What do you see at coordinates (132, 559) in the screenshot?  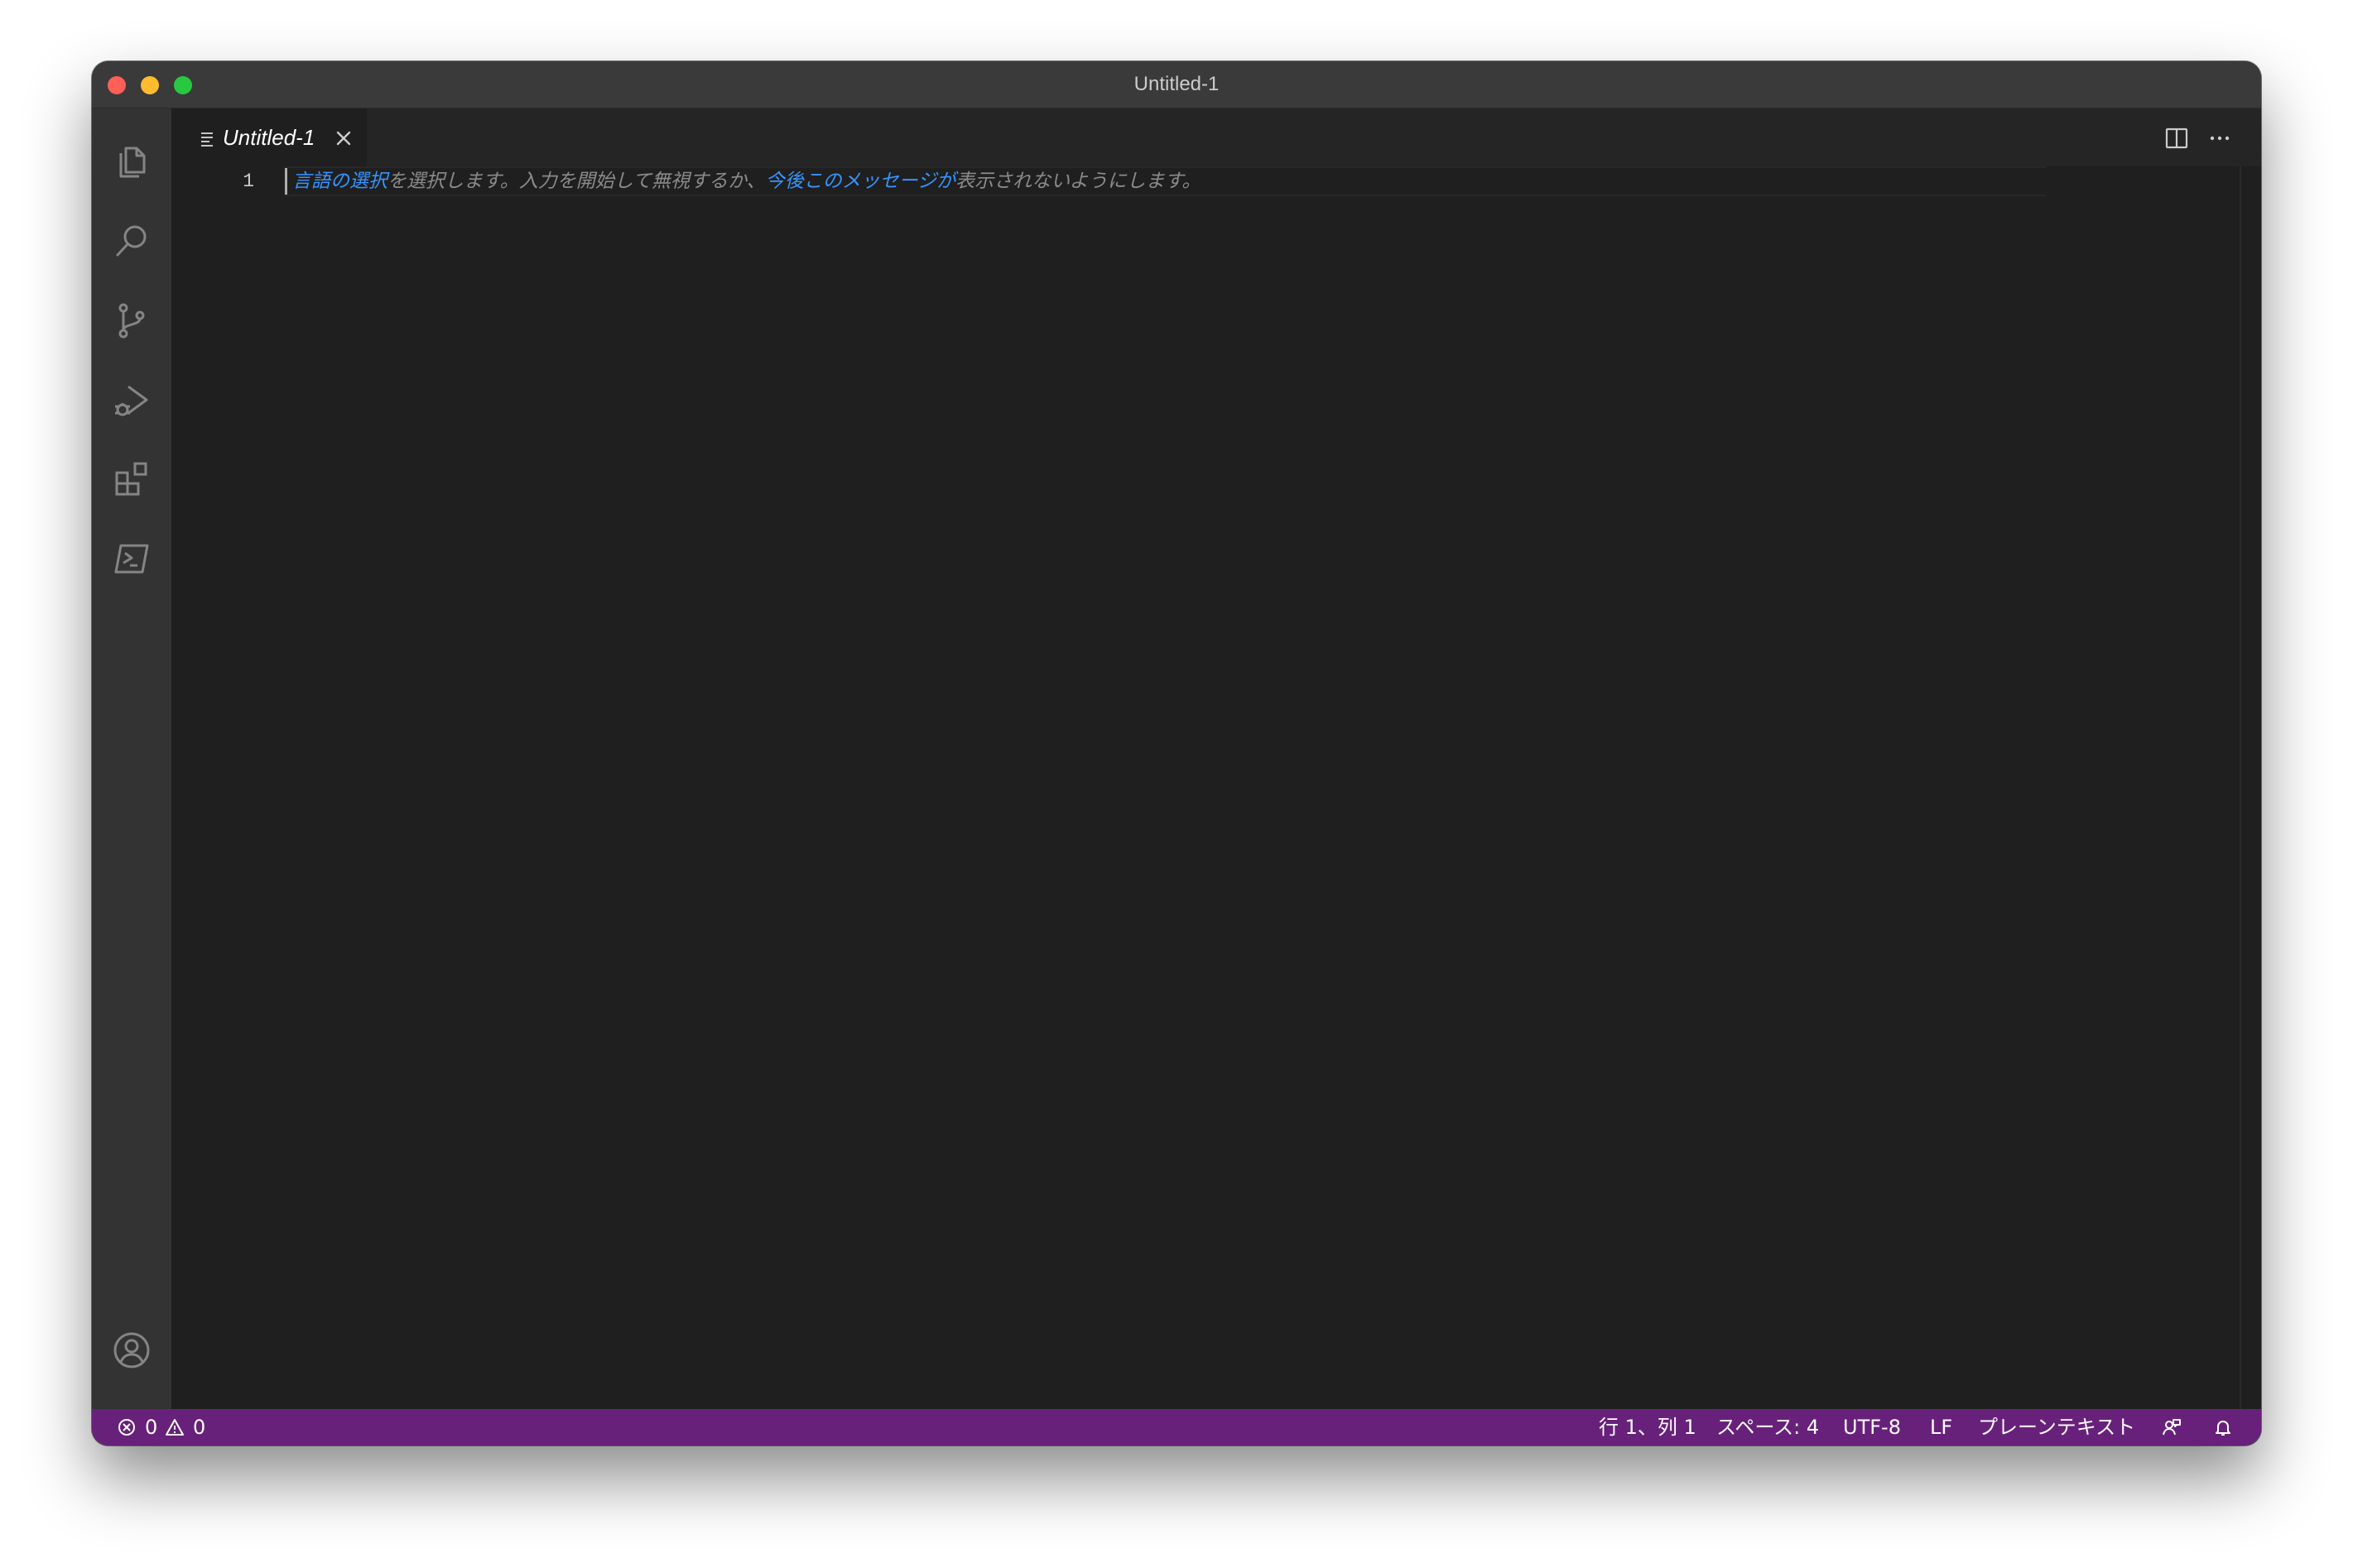 I see `terminal-icon` at bounding box center [132, 559].